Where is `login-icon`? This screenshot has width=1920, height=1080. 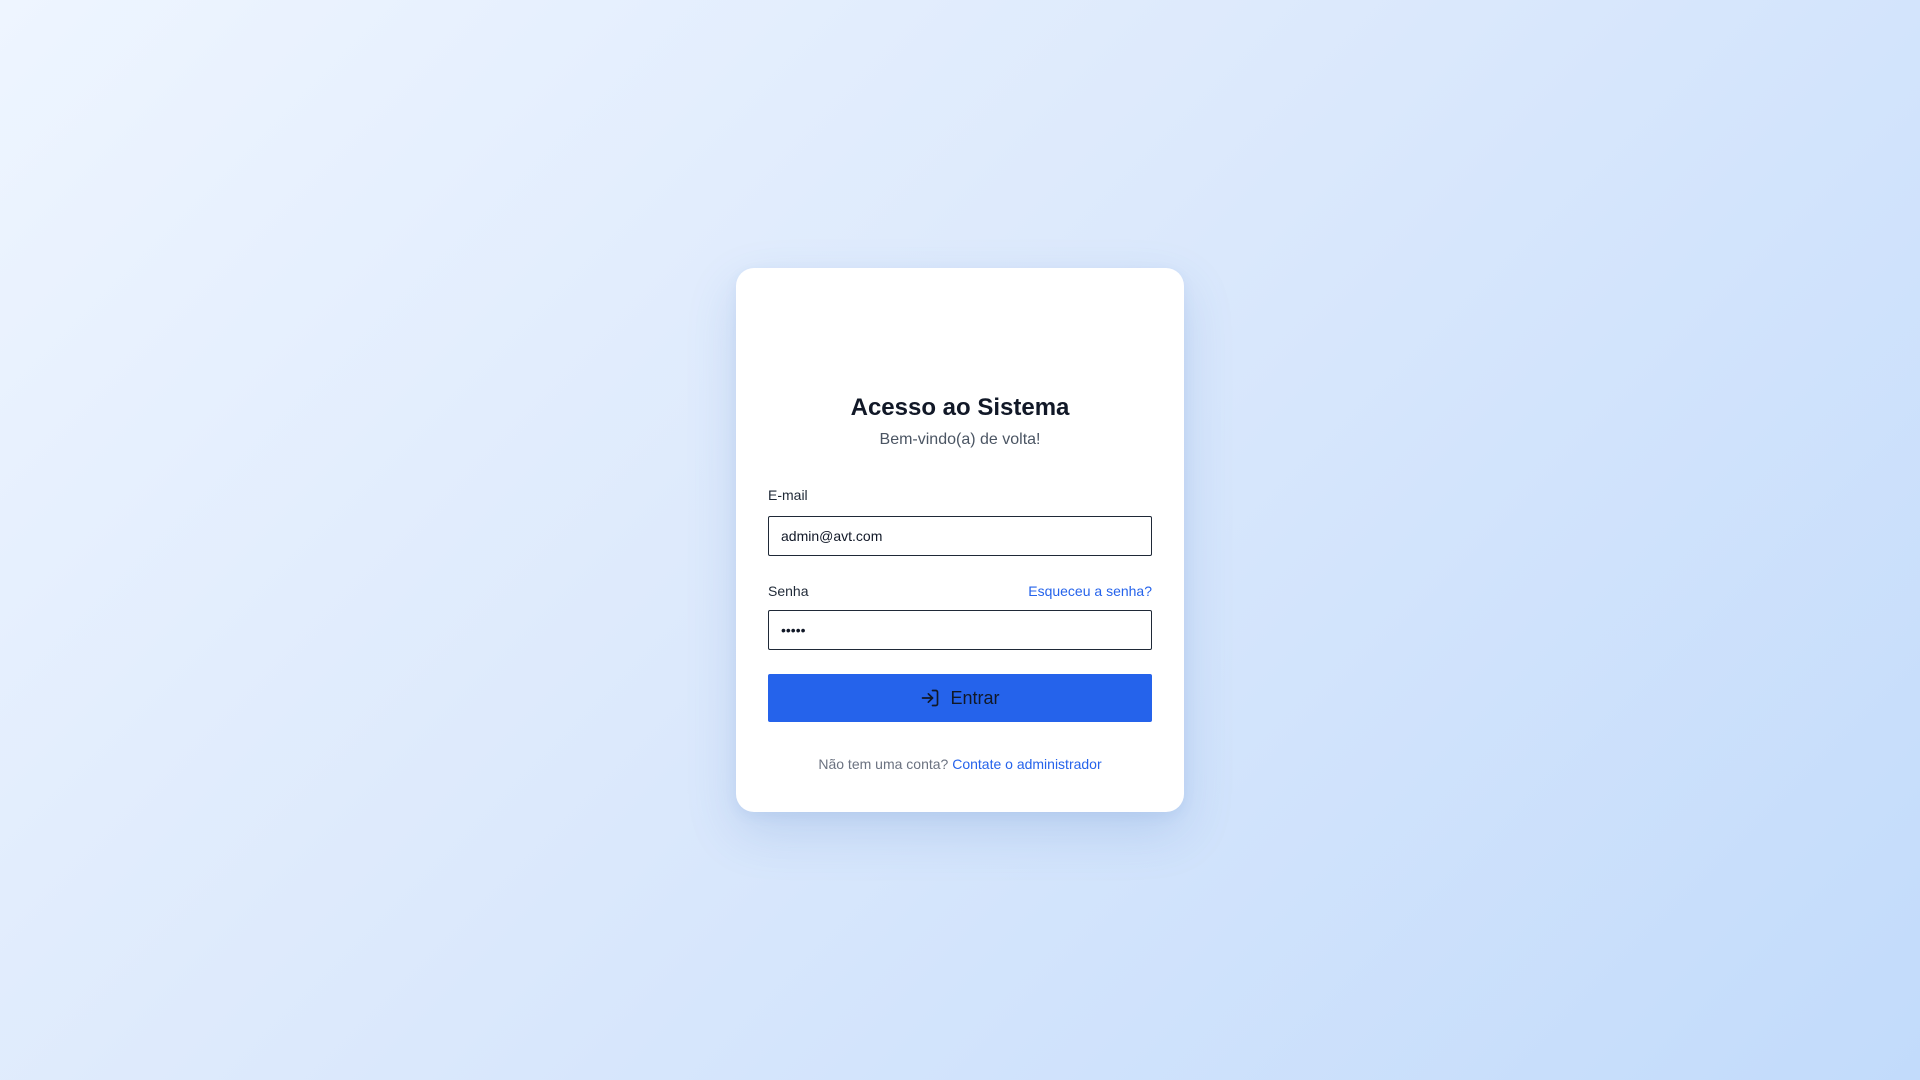 login-icon is located at coordinates (930, 698).